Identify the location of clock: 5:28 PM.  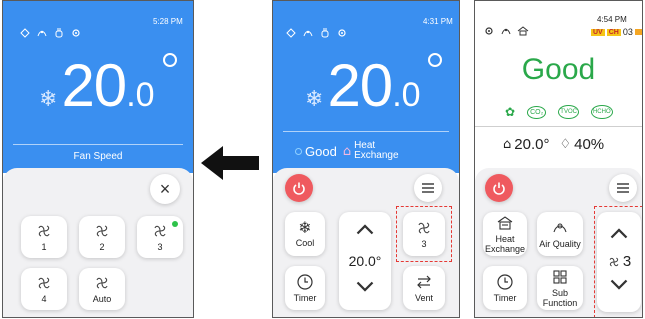
(168, 21).